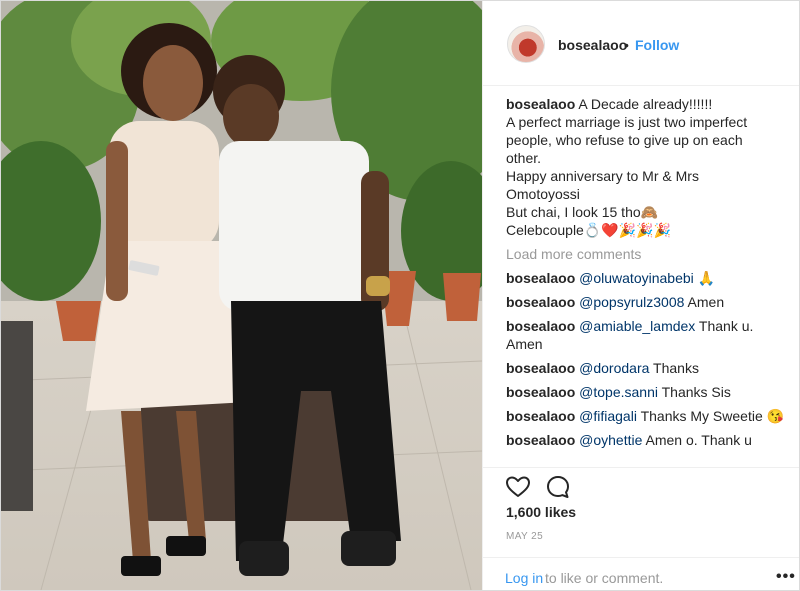  I want to click on likes-count: 1,600 likes, so click(541, 512).